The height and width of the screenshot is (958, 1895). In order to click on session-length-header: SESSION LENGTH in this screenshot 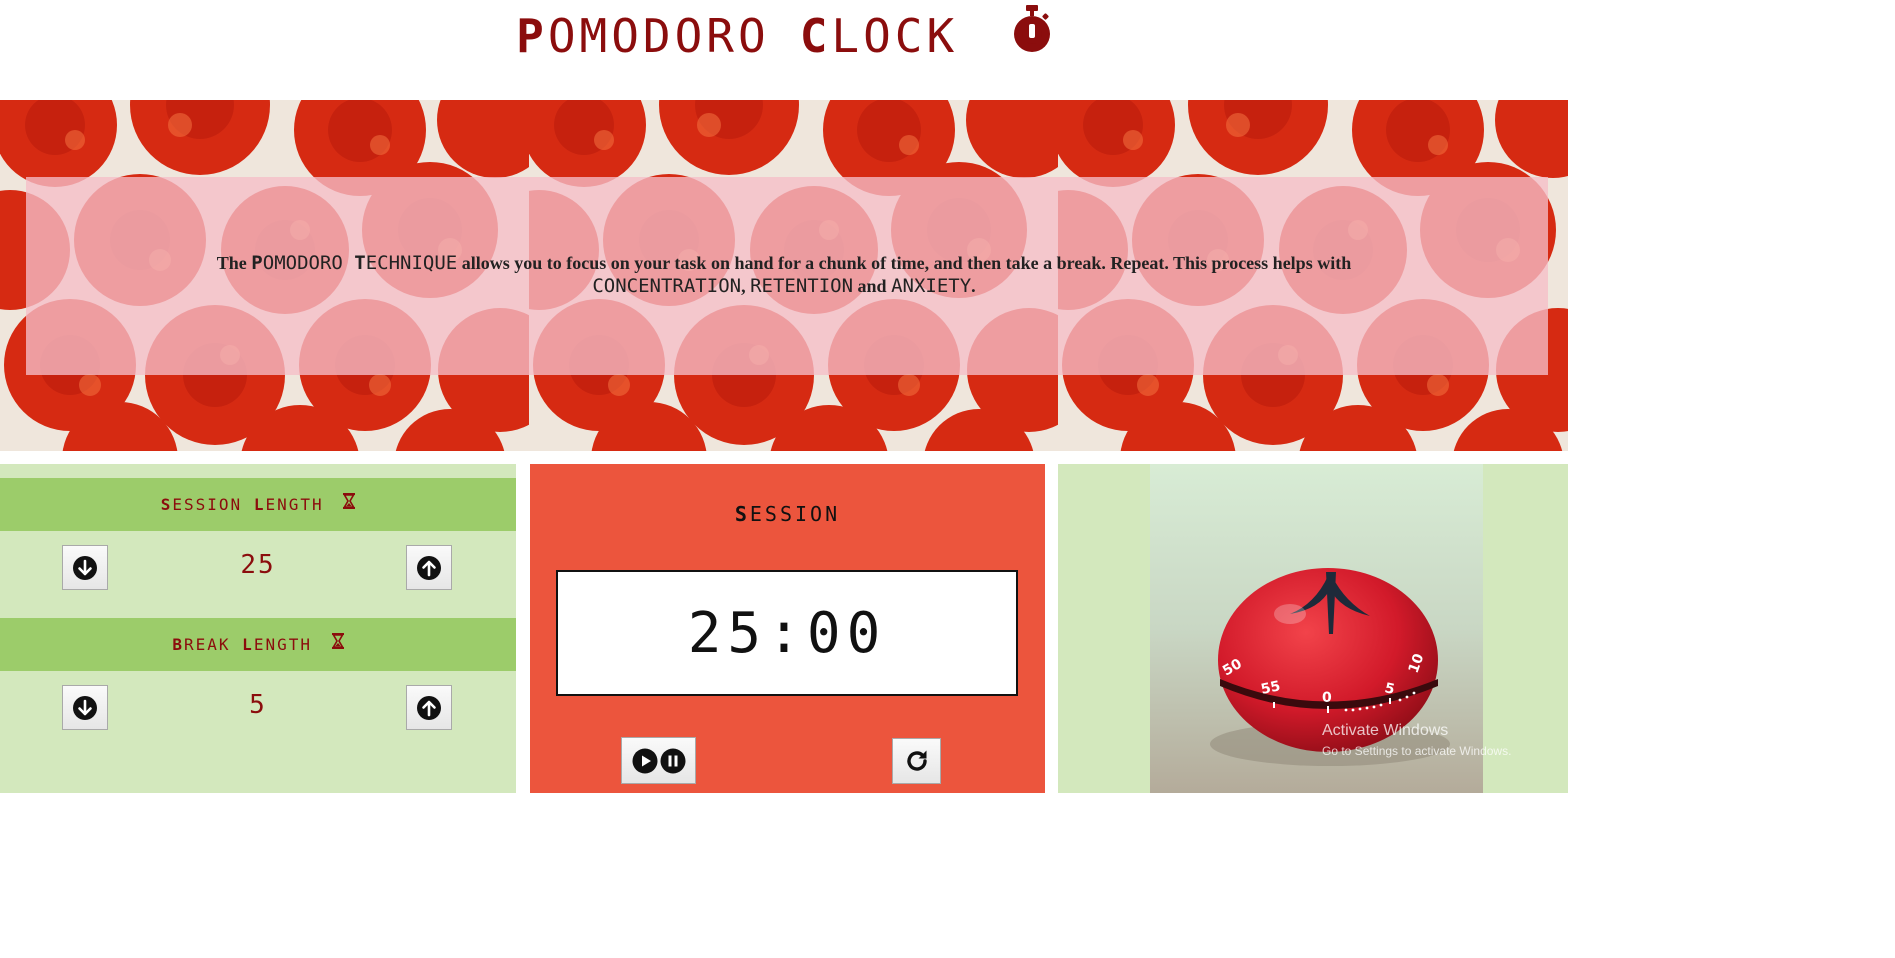, I will do `click(258, 504)`.